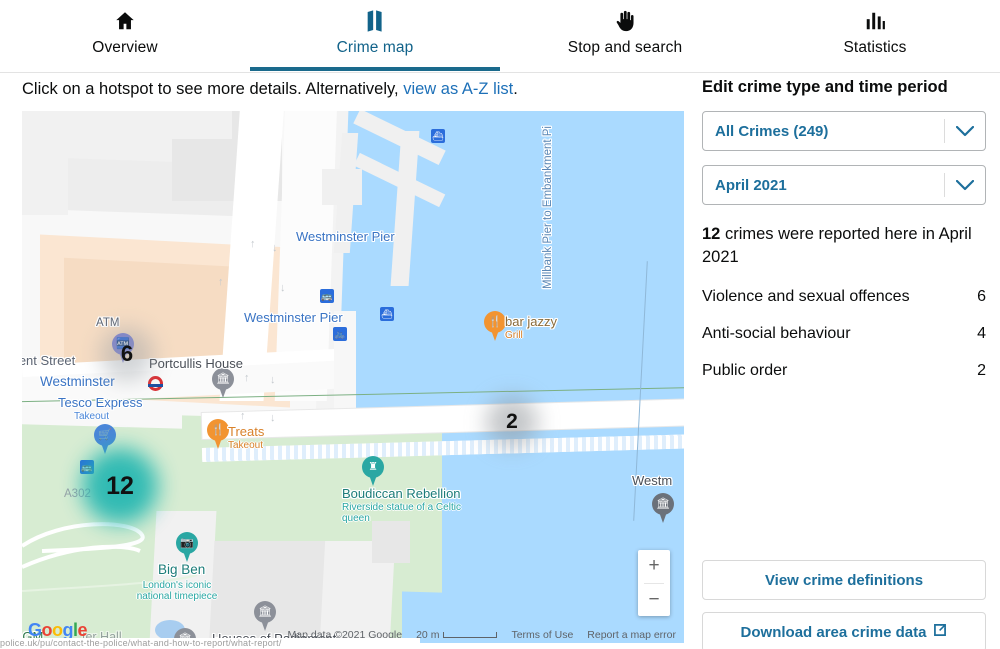 The image size is (1000, 649). What do you see at coordinates (776, 333) in the screenshot?
I see `crime-category-label: Anti-social behaviour` at bounding box center [776, 333].